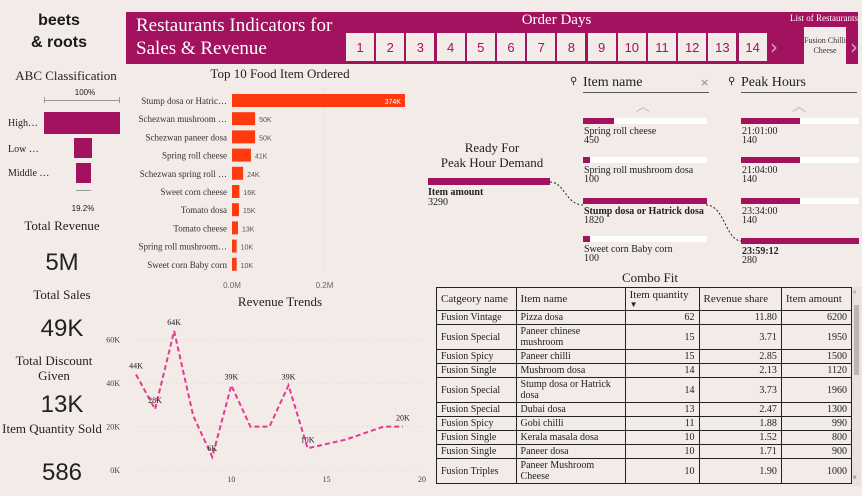  Describe the element at coordinates (83, 208) in the screenshot. I see `abc-bottom-pct: 19.2%` at that location.